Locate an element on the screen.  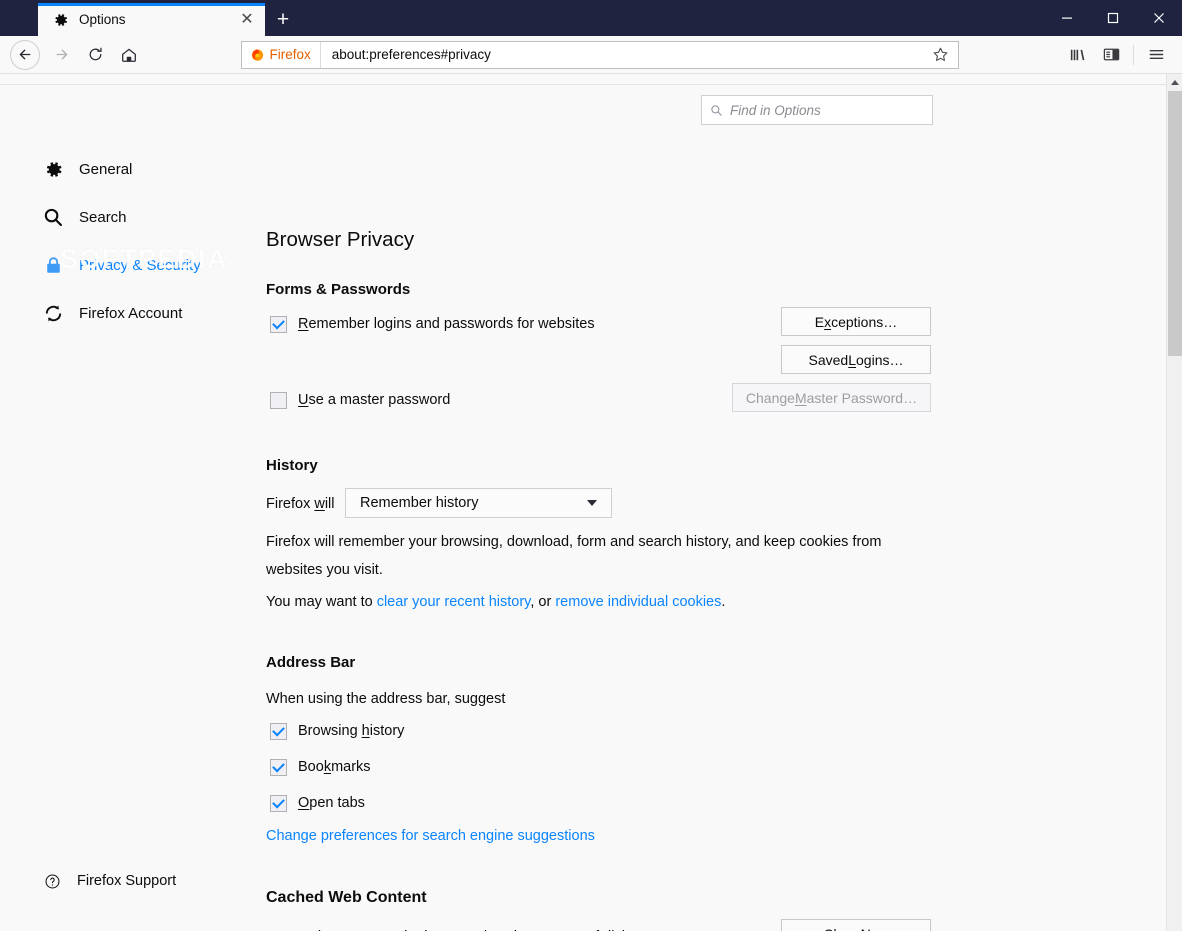
sidebar-item-label: Firefox Account is located at coordinates (131, 313).